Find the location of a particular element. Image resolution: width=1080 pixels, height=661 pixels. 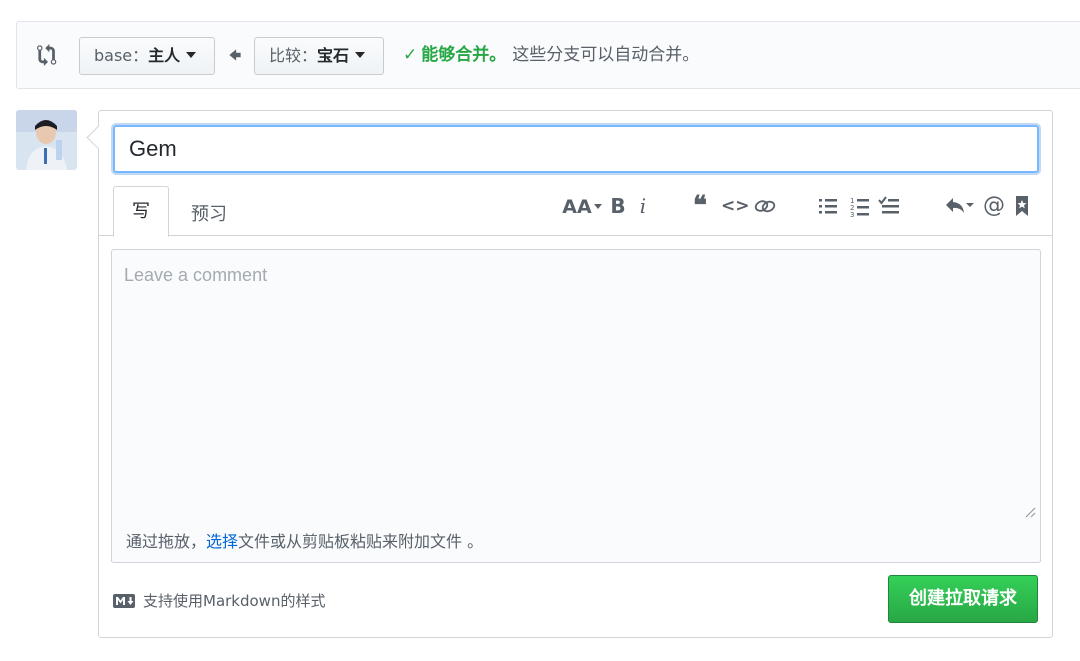

resize-handle-icon is located at coordinates (1030, 512).